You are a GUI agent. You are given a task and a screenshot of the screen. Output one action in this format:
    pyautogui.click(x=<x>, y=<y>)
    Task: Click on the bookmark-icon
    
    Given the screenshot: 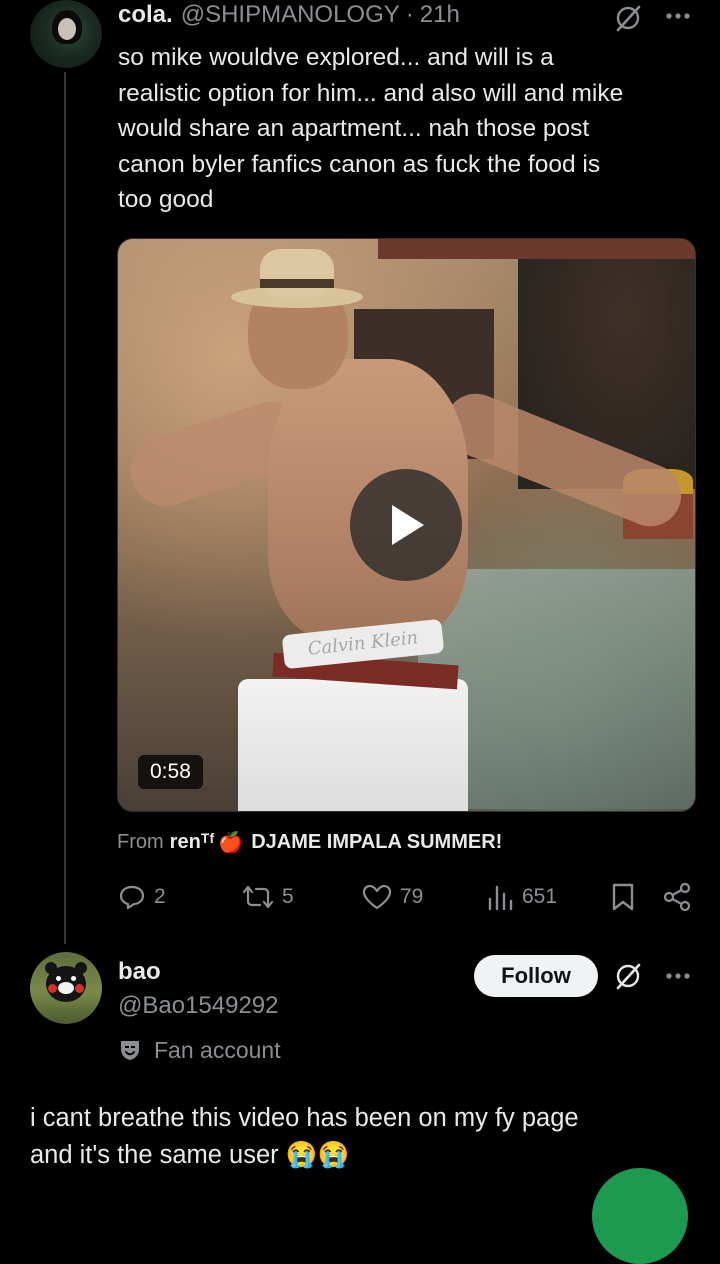 What is the action you would take?
    pyautogui.click(x=623, y=897)
    